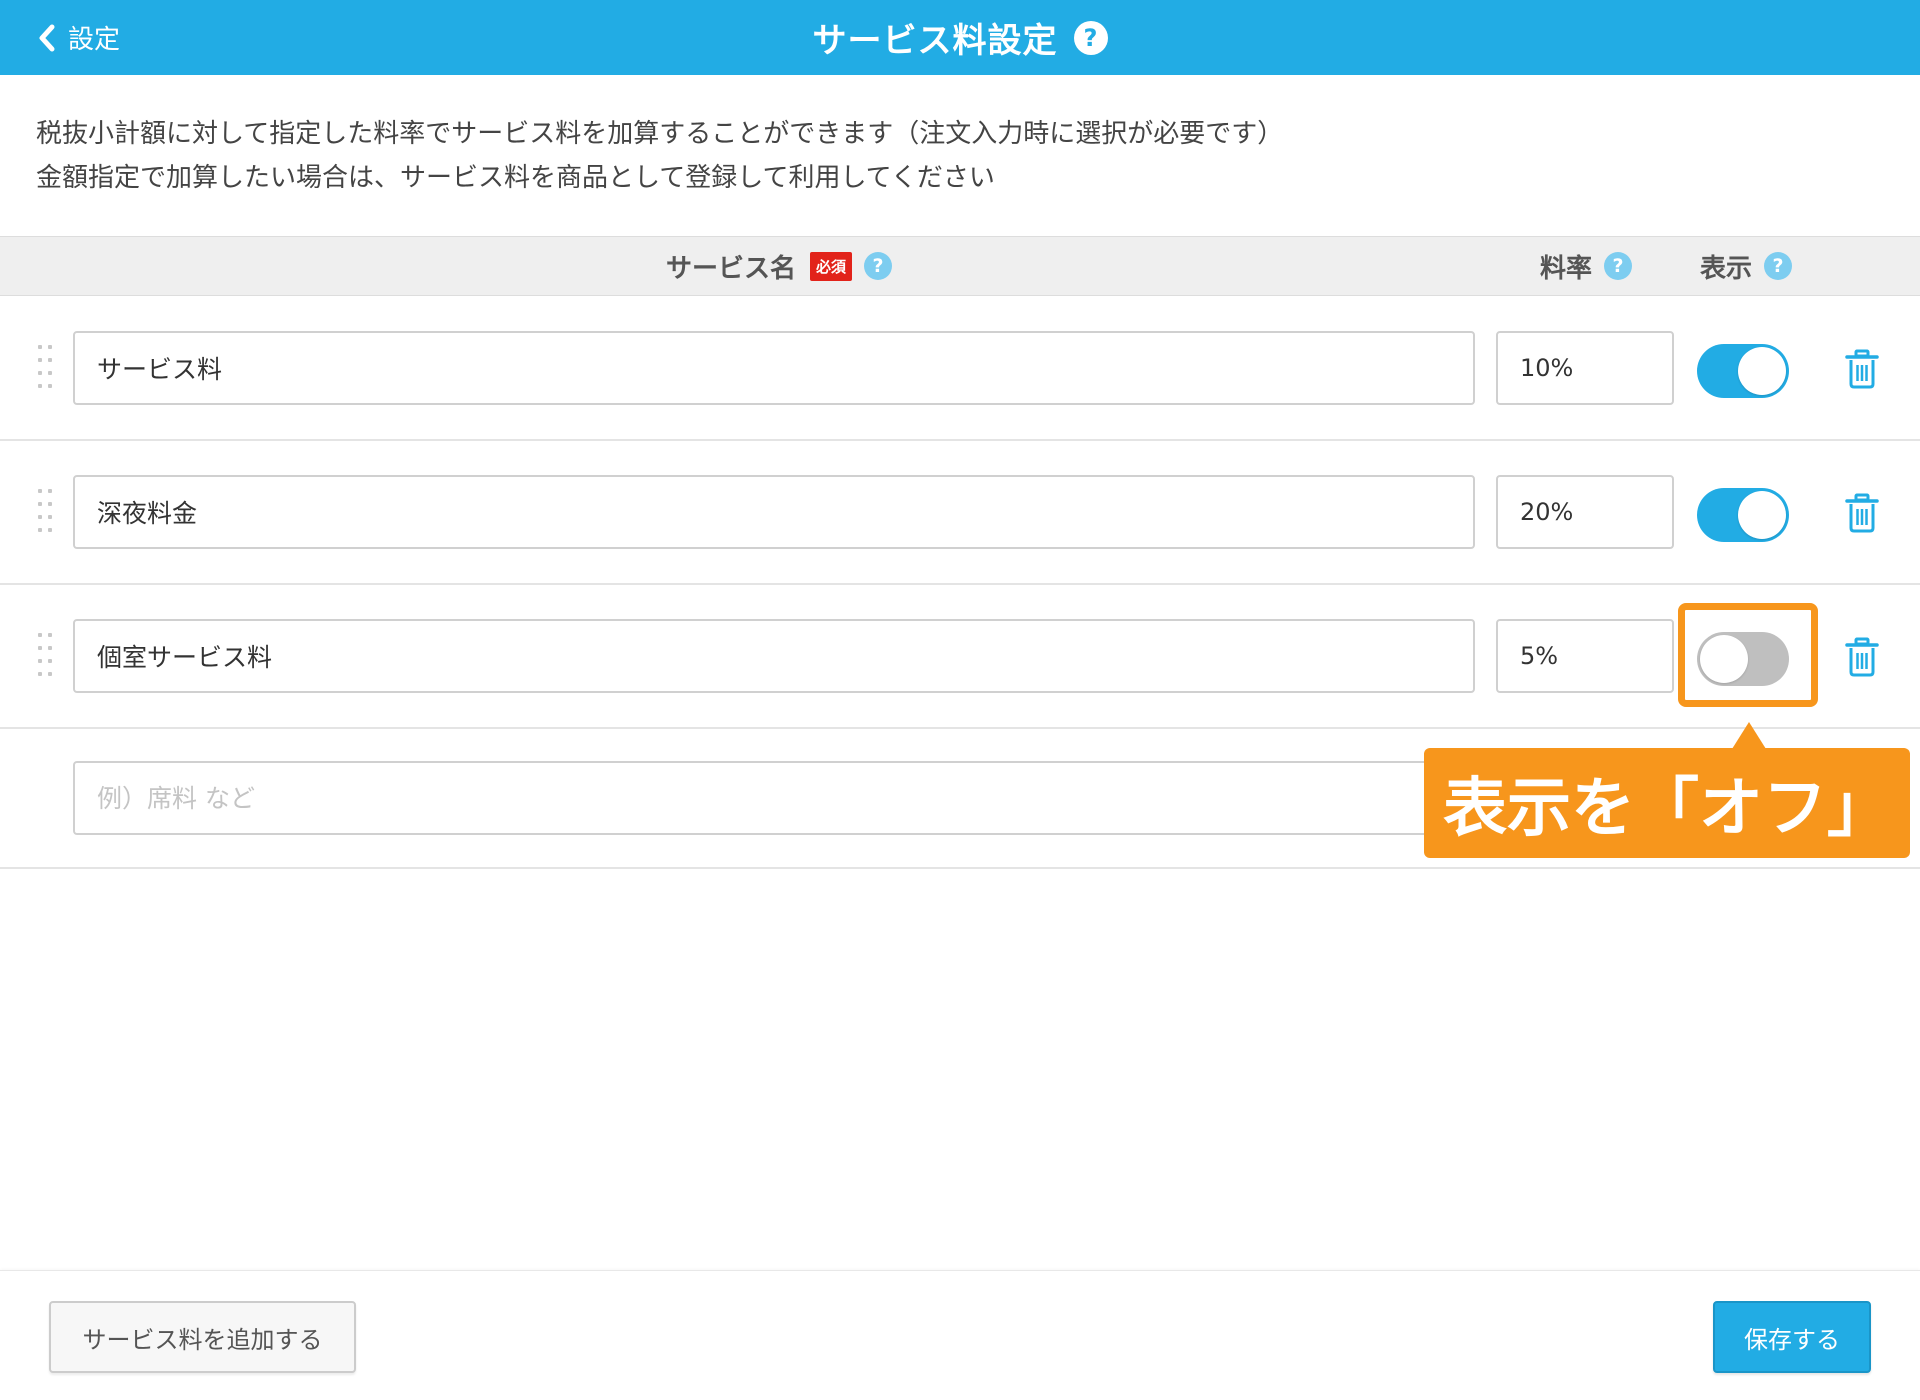 The height and width of the screenshot is (1400, 1920). I want to click on column-header-show: 表示 ?, so click(1746, 266).